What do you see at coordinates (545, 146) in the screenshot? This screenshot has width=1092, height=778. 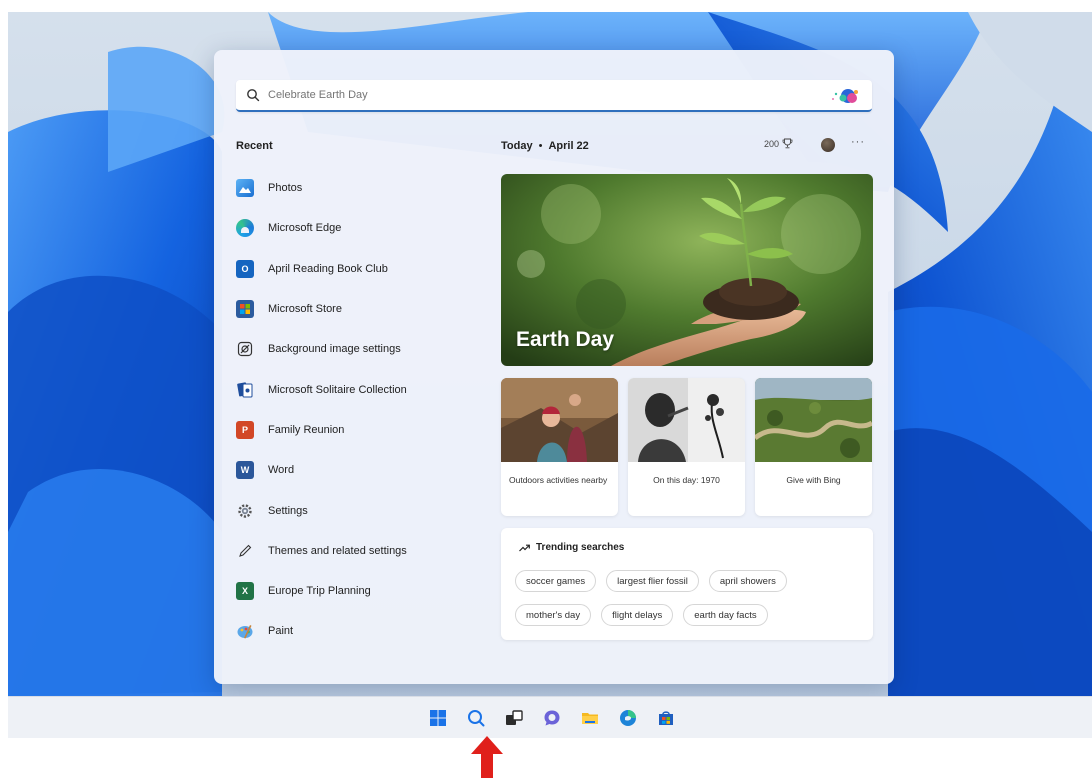 I see `today-header: Today • April 22` at bounding box center [545, 146].